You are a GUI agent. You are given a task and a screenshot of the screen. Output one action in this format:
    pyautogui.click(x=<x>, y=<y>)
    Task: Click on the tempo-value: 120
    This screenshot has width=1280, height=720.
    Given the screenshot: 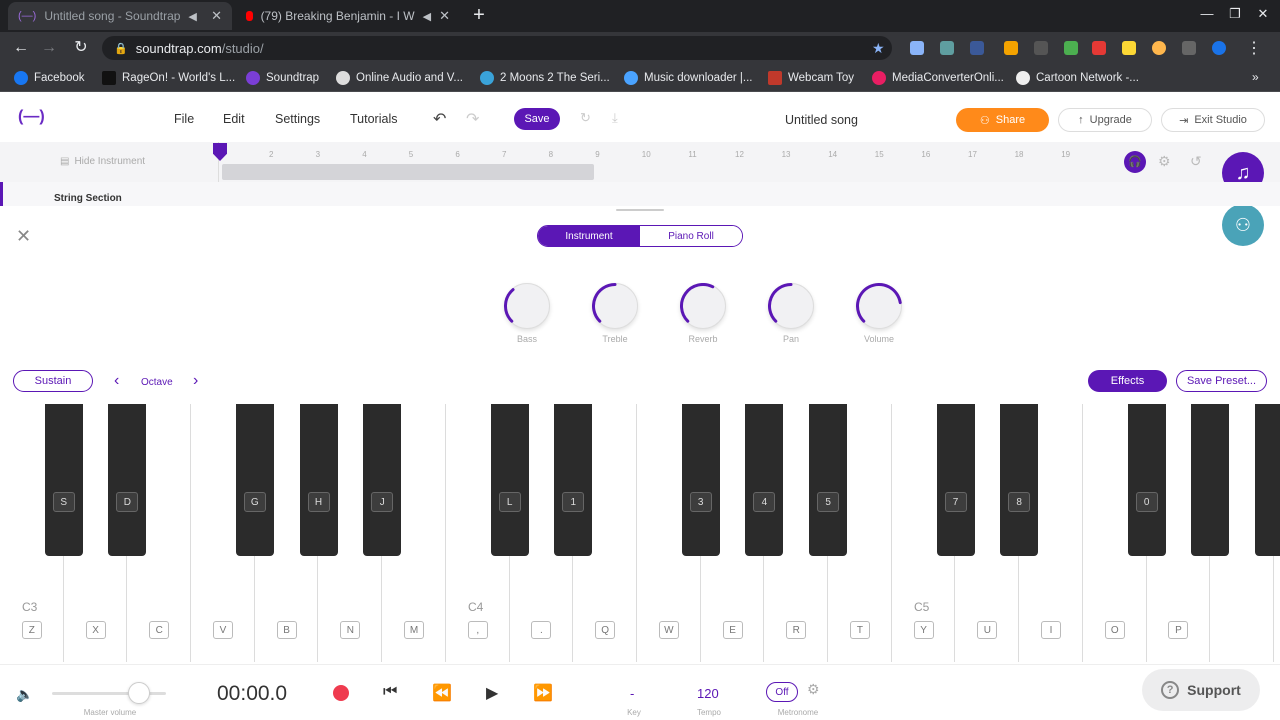 What is the action you would take?
    pyautogui.click(x=708, y=693)
    